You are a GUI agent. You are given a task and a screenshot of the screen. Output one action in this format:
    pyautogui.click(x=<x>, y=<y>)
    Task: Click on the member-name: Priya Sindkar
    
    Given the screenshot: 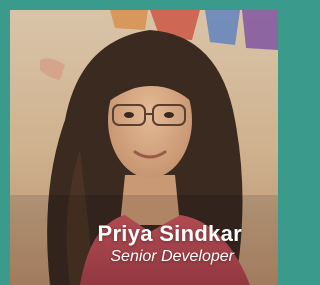 What is the action you would take?
    pyautogui.click(x=169, y=233)
    